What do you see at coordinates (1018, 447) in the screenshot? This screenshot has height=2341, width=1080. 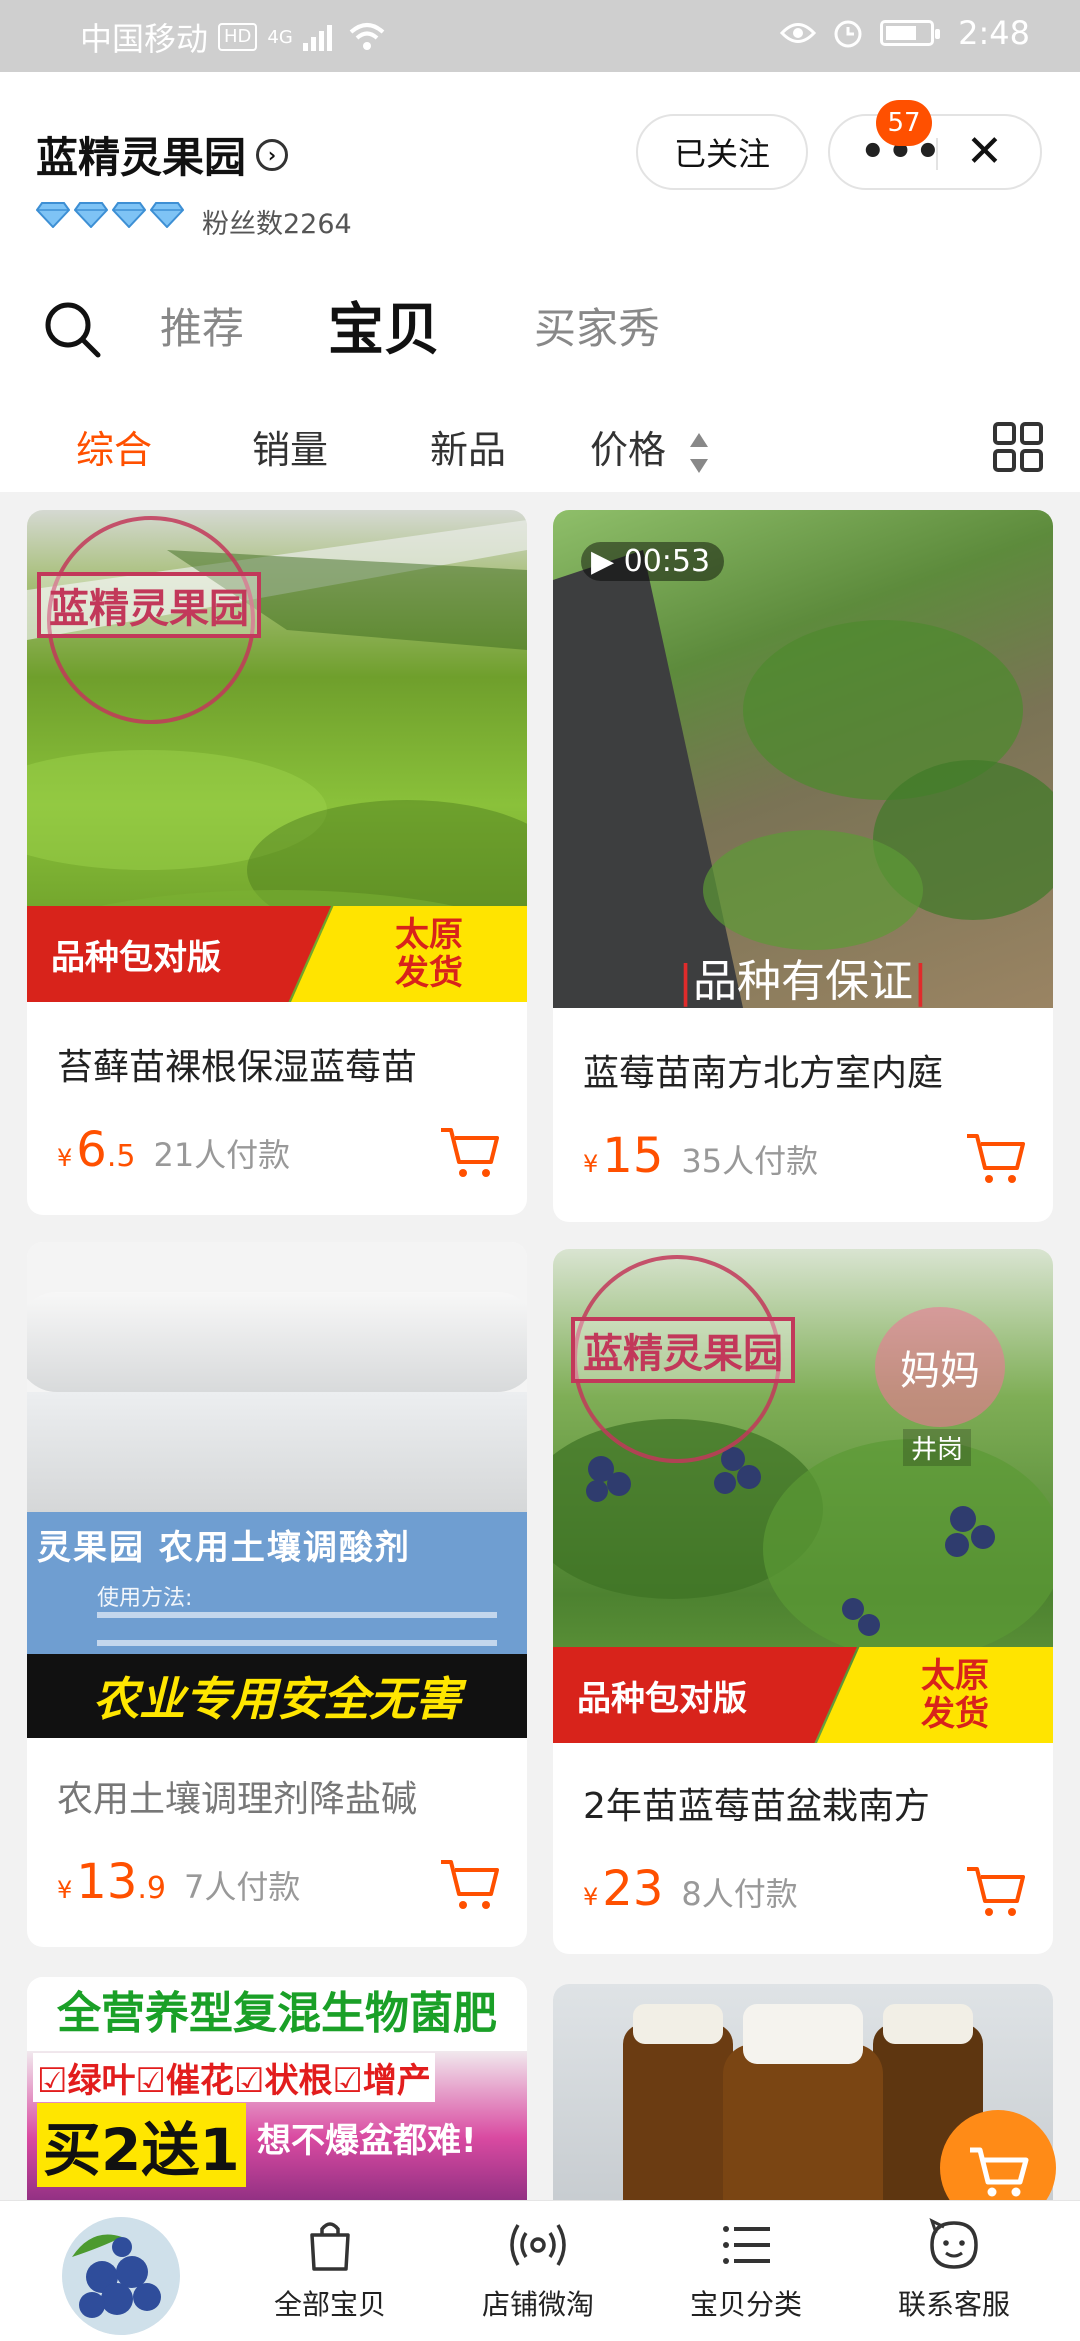 I see `grid-view-icon` at bounding box center [1018, 447].